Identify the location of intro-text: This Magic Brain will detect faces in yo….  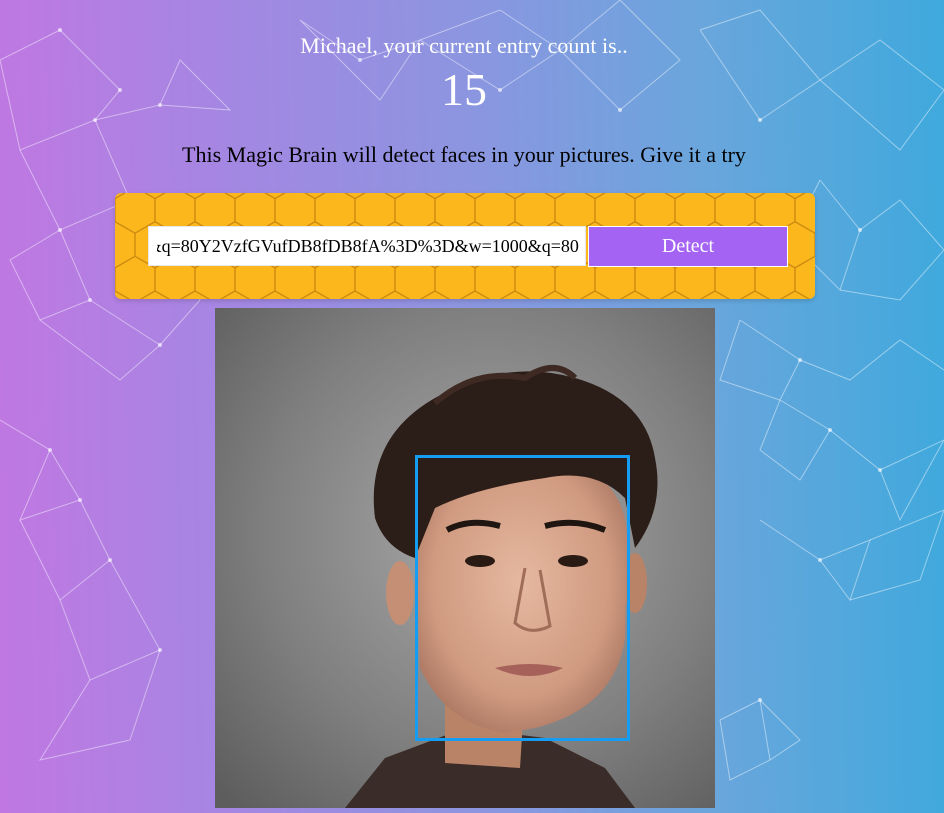
(464, 154).